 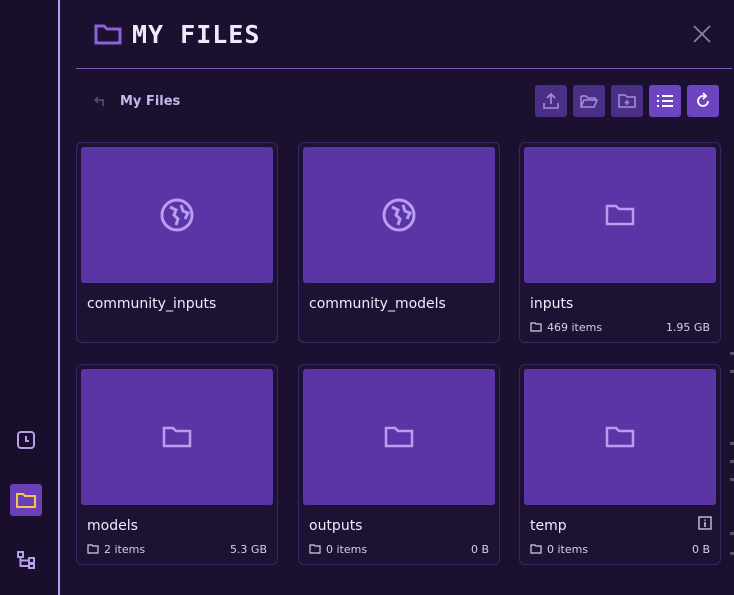 I want to click on card-meta: 2 items 5.3 GB, so click(x=177, y=549).